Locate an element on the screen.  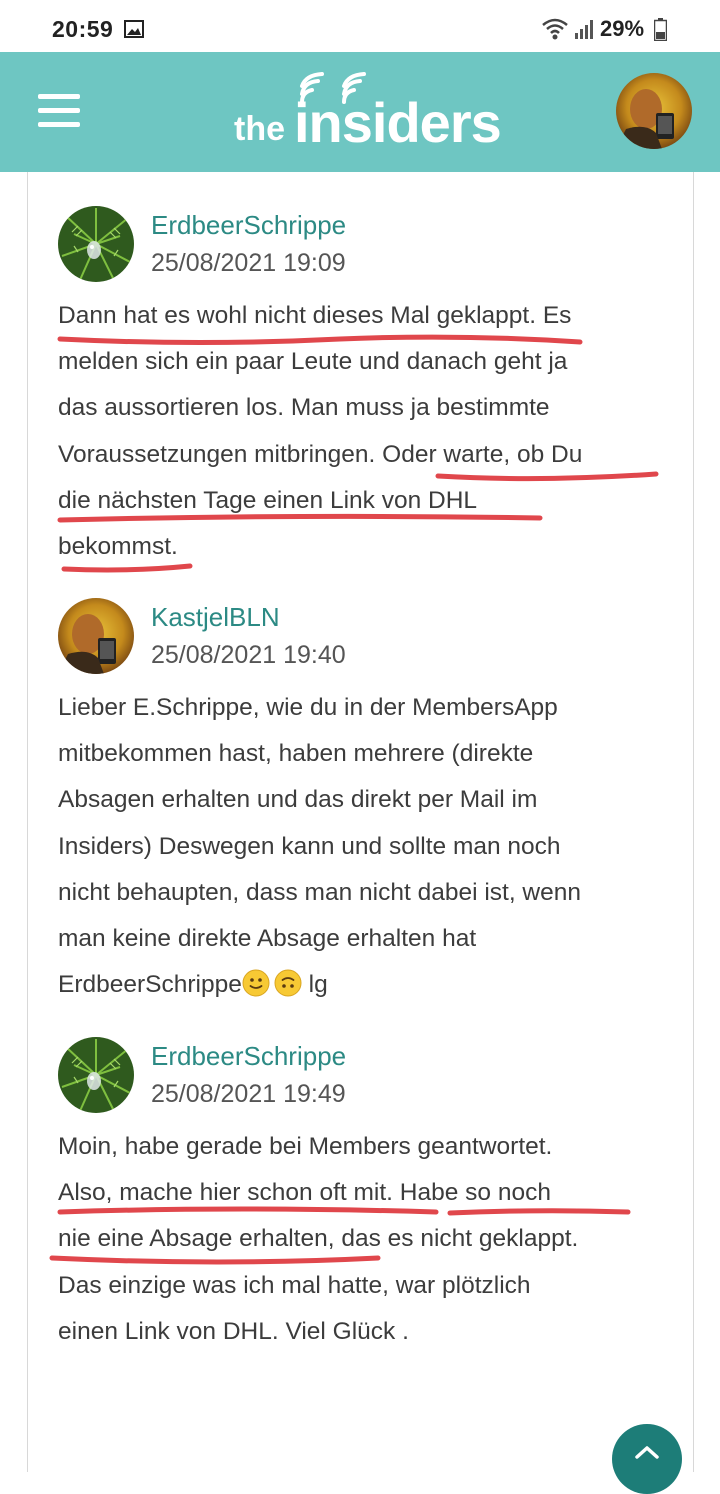
chevron-up-icon is located at coordinates (647, 1452).